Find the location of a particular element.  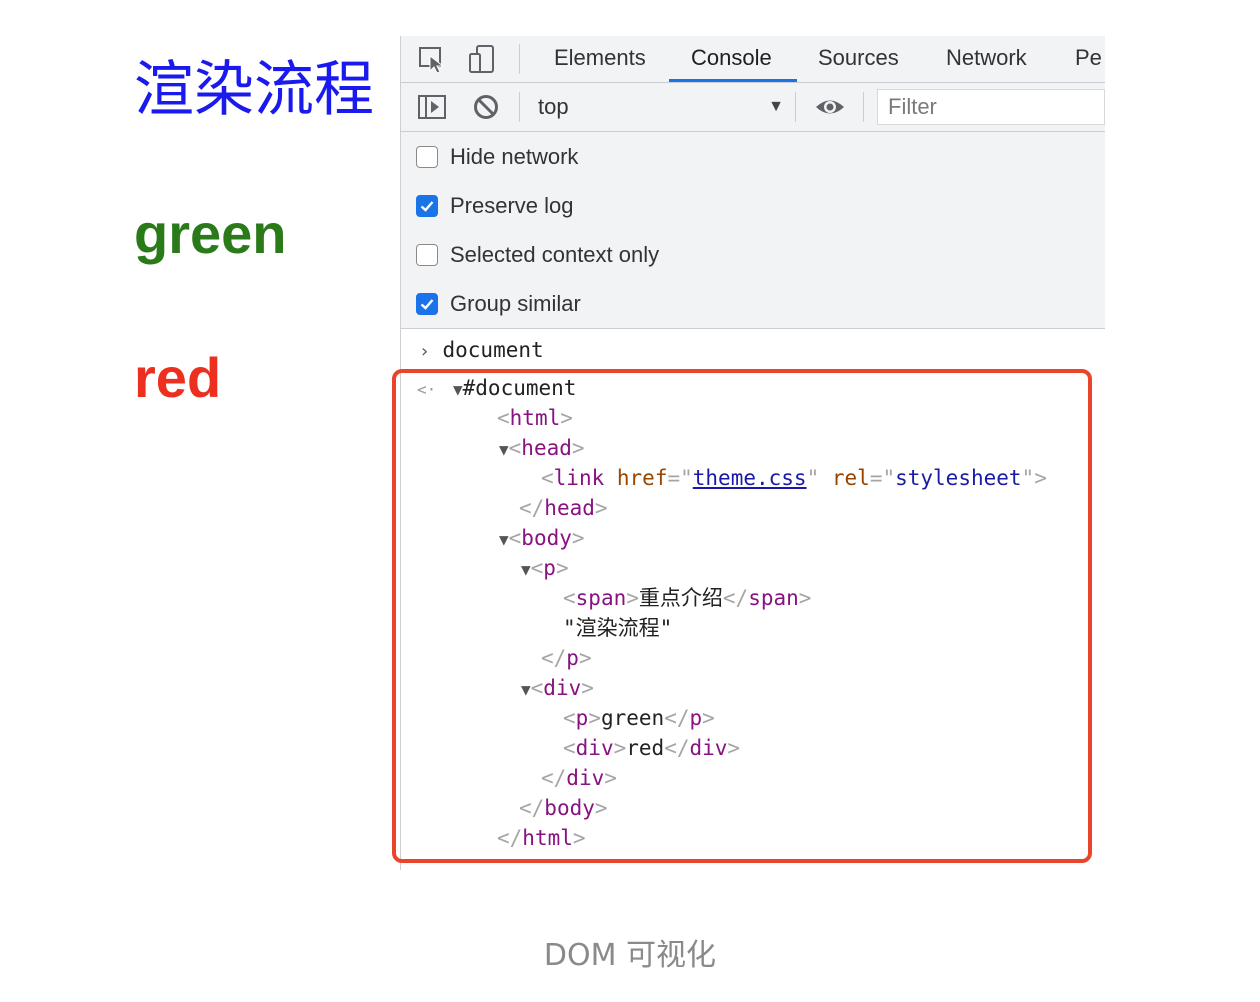

prompt-chevron-icon: › is located at coordinates (424, 351).